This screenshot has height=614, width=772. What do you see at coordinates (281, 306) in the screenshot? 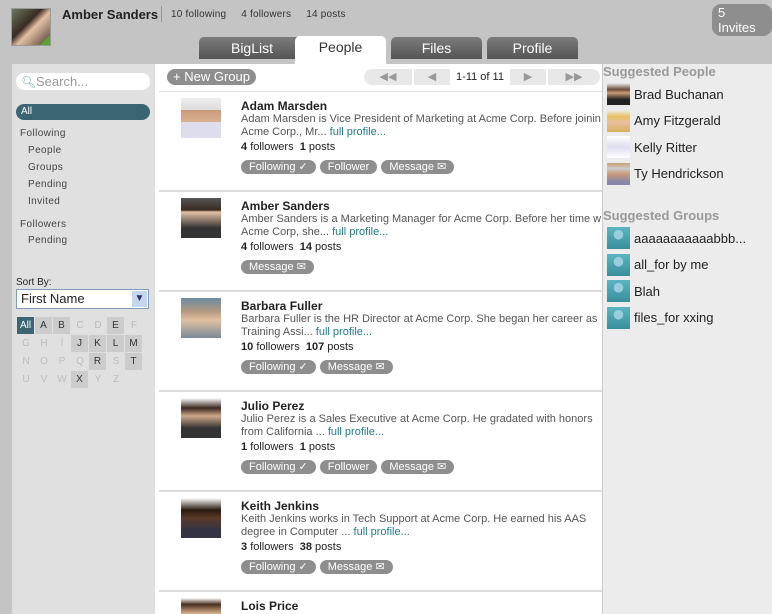
I see `person-name: Barbara Fuller` at bounding box center [281, 306].